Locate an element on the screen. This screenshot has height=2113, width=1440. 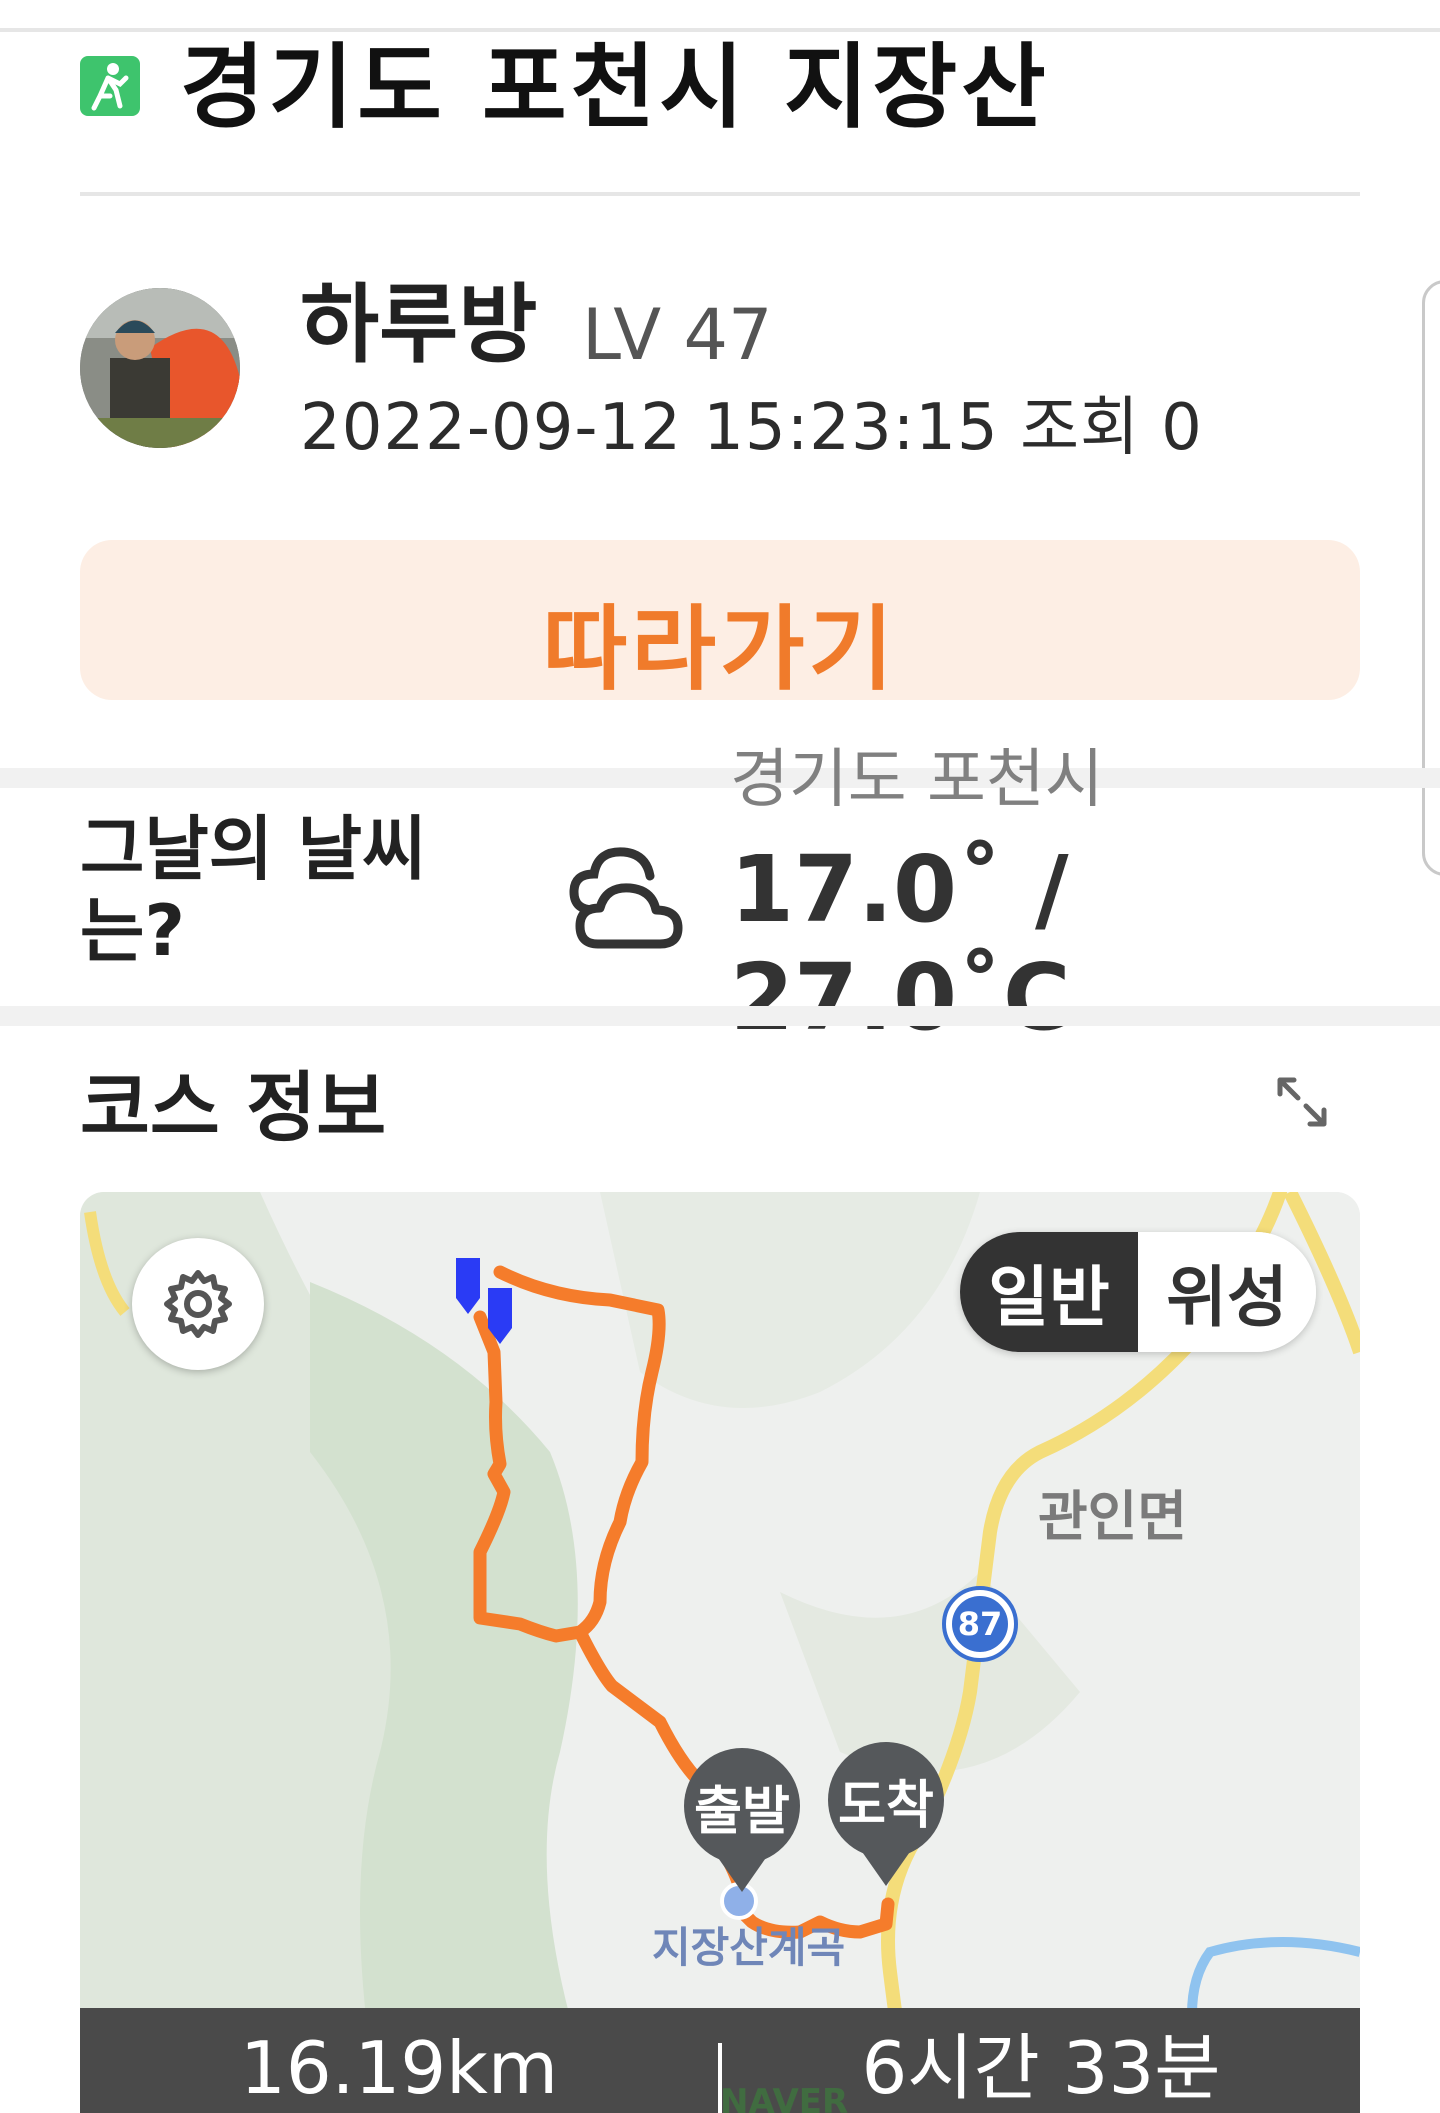
map-type-toggle: 일반 위성 is located at coordinates (1138, 1292).